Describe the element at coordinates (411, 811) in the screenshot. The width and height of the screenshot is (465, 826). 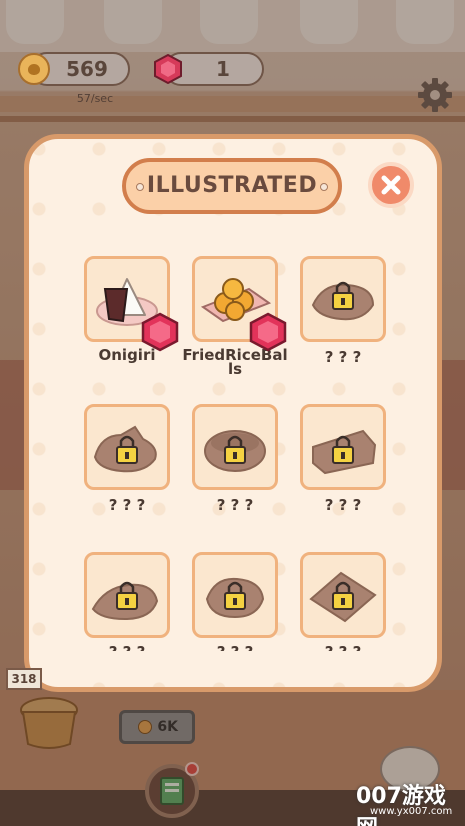
I see `watermark-url: www.yx007.com` at that location.